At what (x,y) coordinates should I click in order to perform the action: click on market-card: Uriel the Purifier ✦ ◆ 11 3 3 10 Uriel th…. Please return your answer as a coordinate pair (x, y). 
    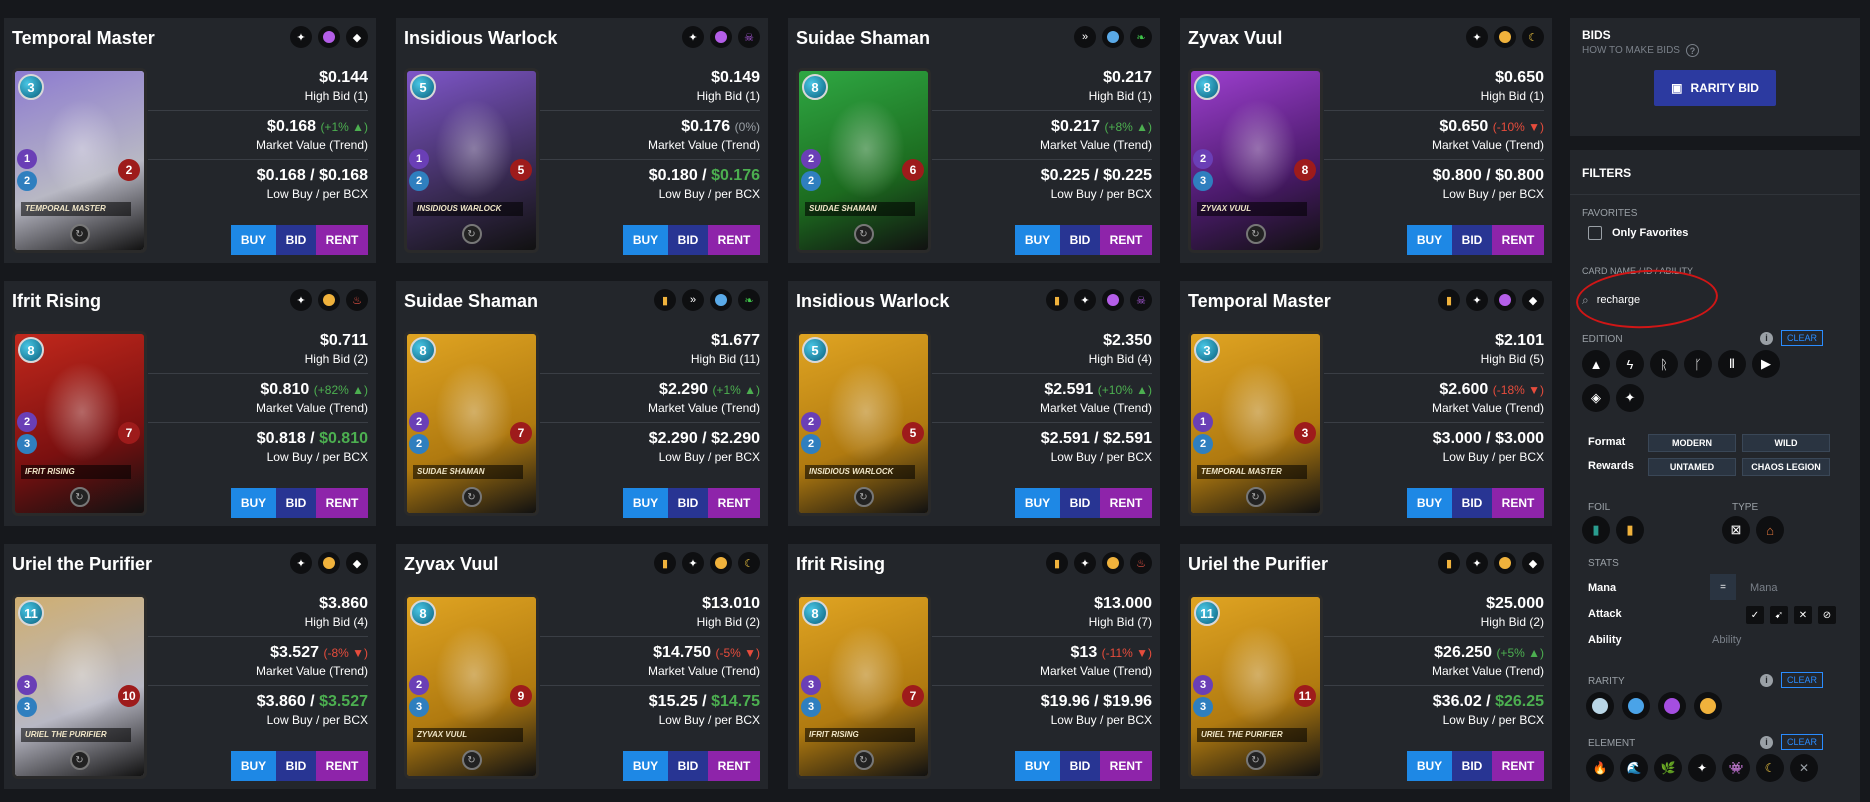
    Looking at the image, I should click on (190, 666).